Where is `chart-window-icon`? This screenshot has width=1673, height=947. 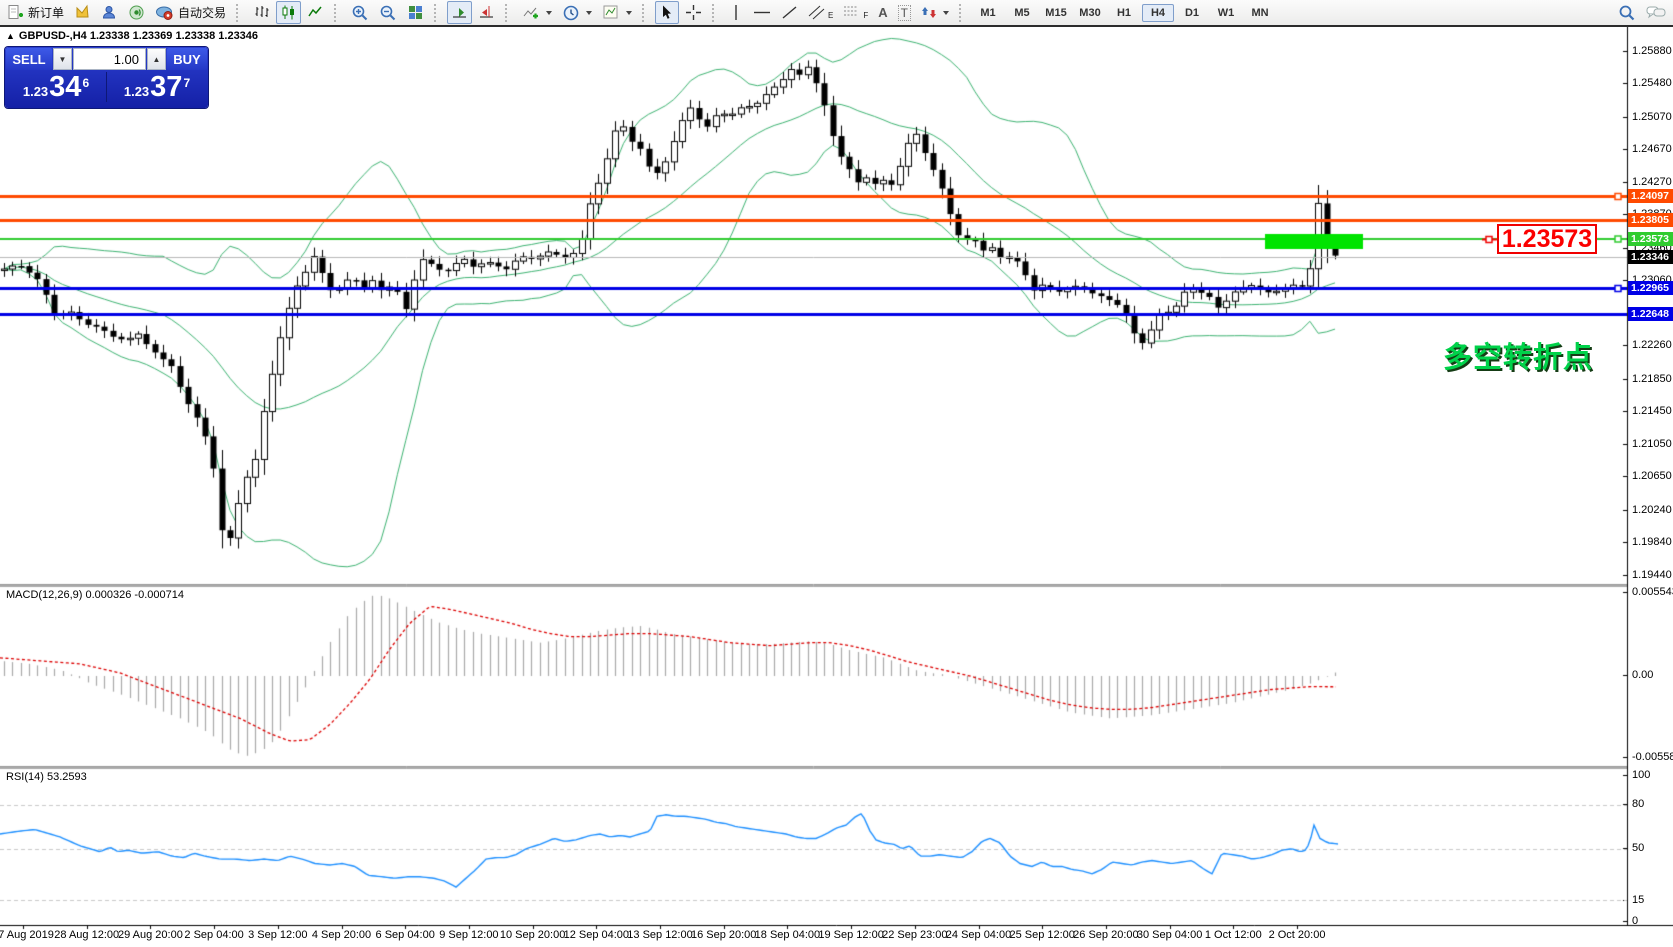
chart-window-icon is located at coordinates (82, 11).